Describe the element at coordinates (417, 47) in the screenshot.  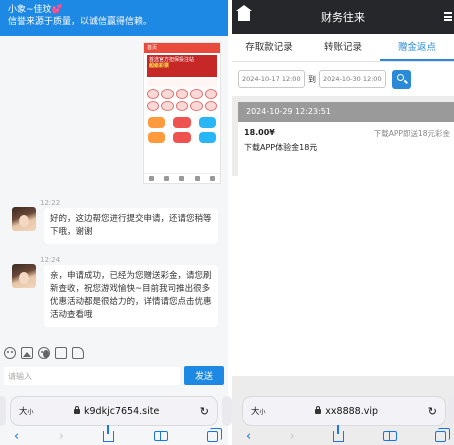
I see `tab-bonus-rebate: 赠金返点` at that location.